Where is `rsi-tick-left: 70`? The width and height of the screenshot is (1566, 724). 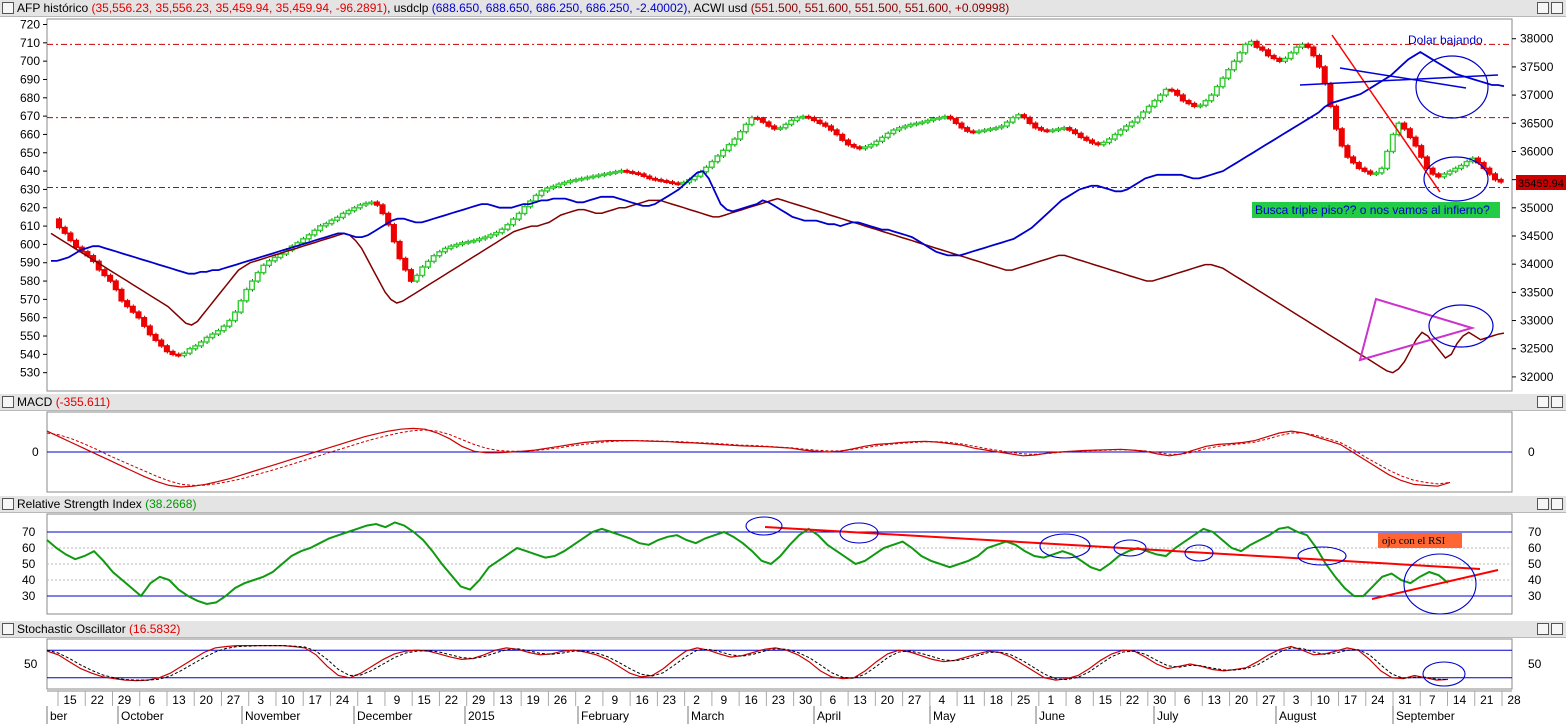 rsi-tick-left: 70 is located at coordinates (29, 532).